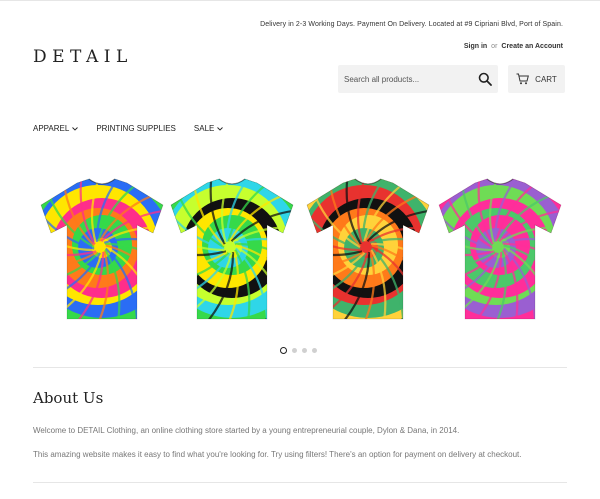  I want to click on about-title: About Us, so click(68, 398).